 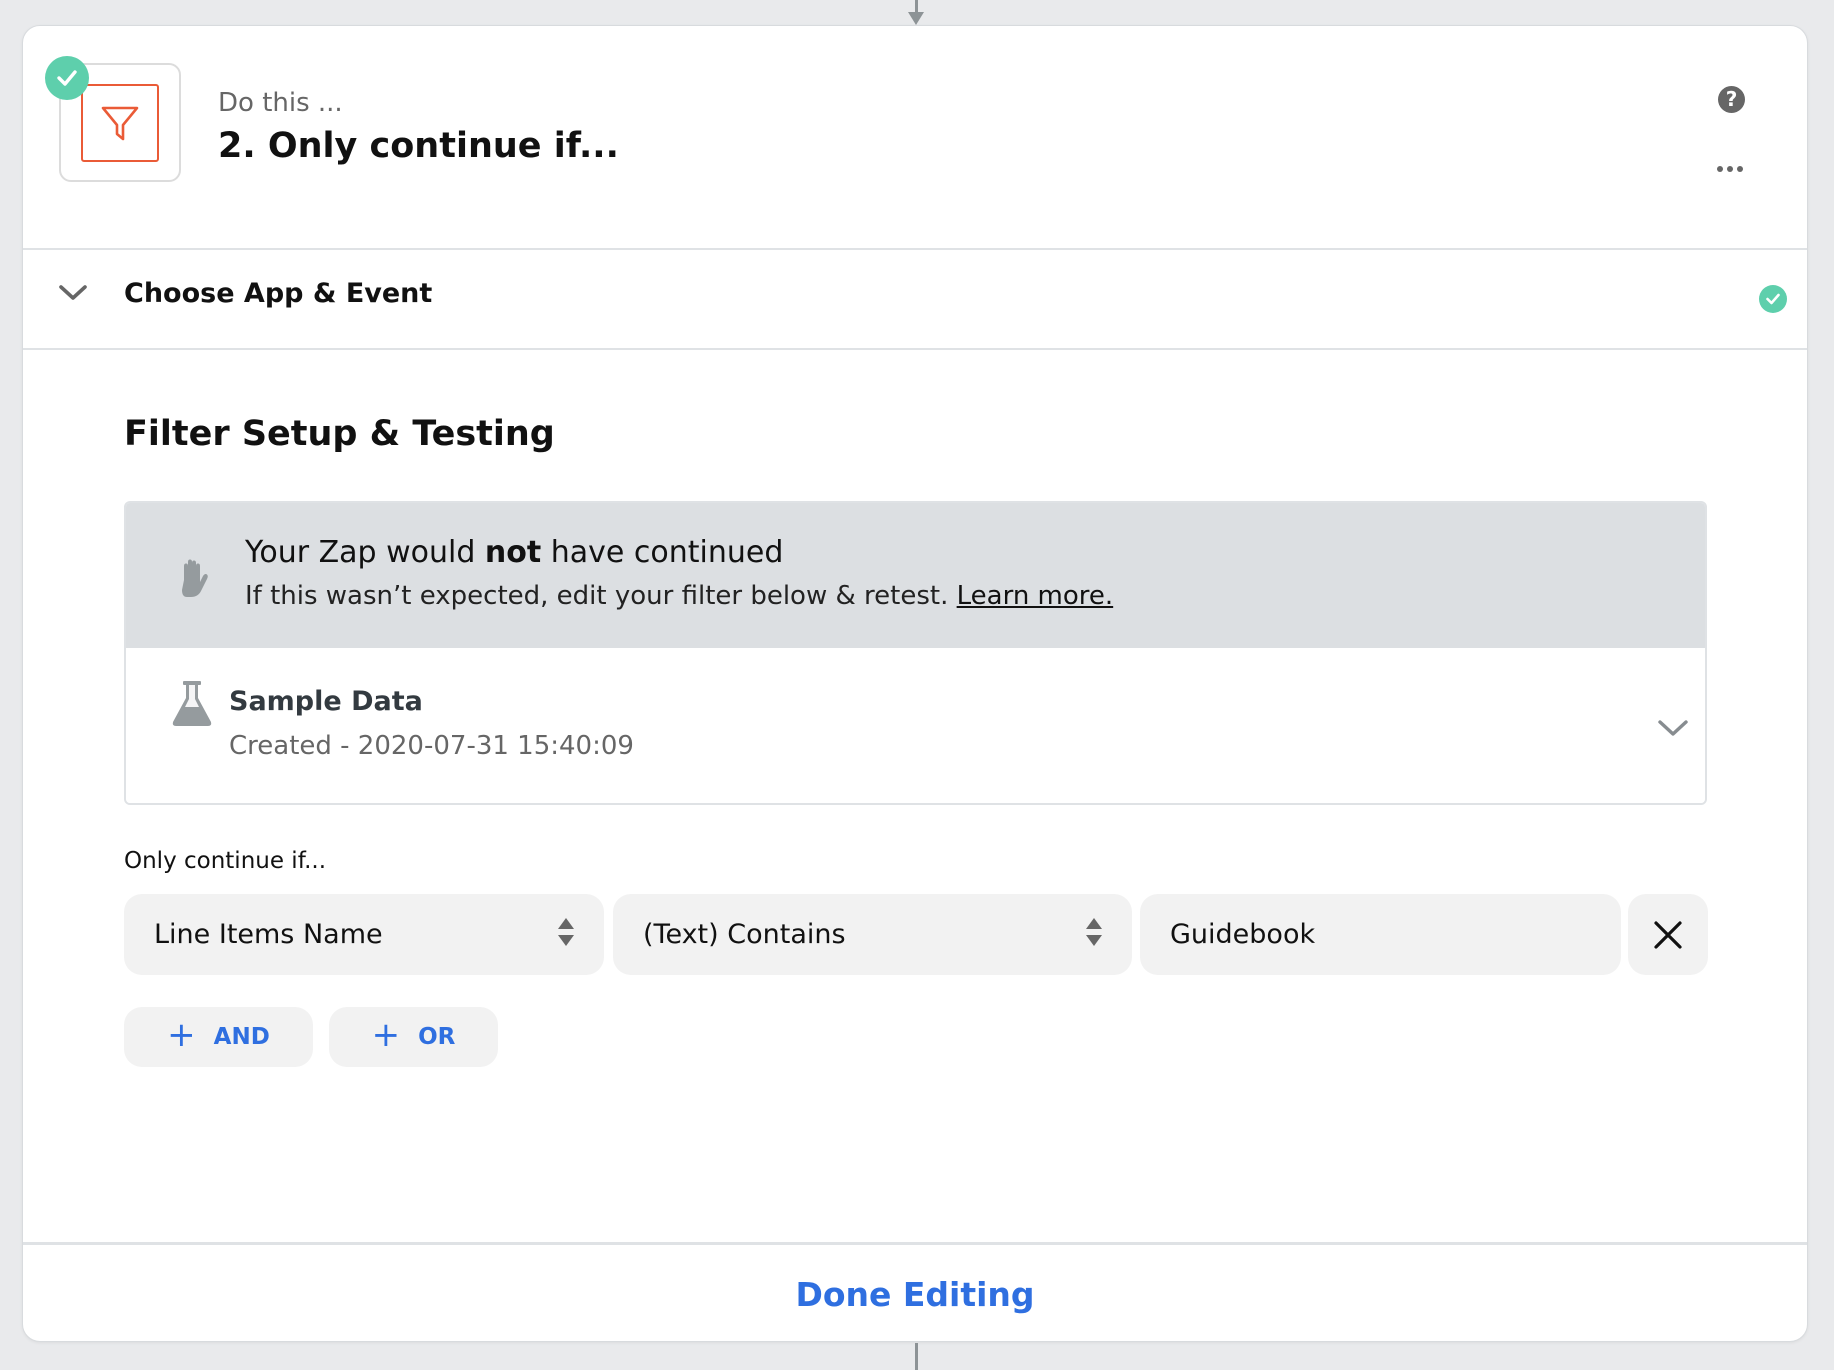 I want to click on sample-data-created: Created - 2020-07-31 15:40:09, so click(x=431, y=746).